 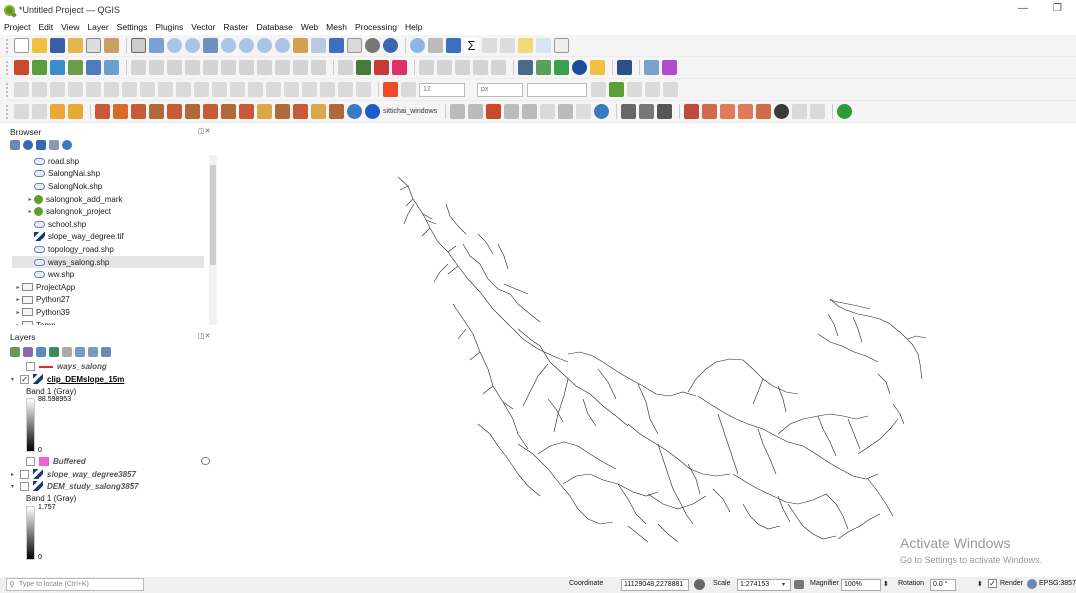 I want to click on vector-tool-9-icon, so click(x=246, y=111).